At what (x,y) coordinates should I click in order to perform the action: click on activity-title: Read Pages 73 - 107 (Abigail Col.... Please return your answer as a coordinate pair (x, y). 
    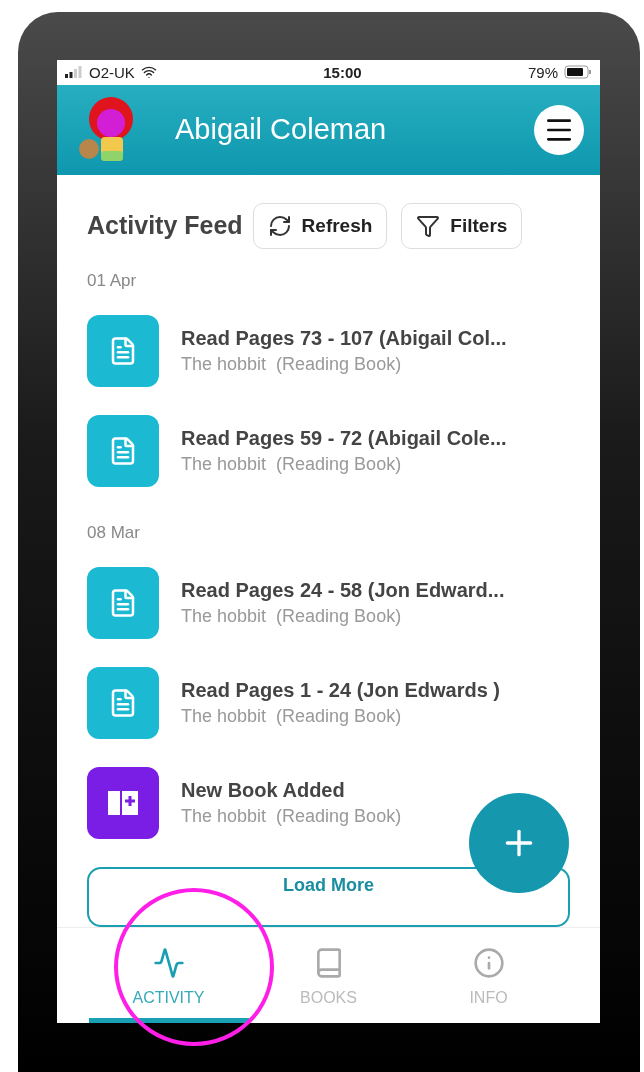
    Looking at the image, I should click on (344, 338).